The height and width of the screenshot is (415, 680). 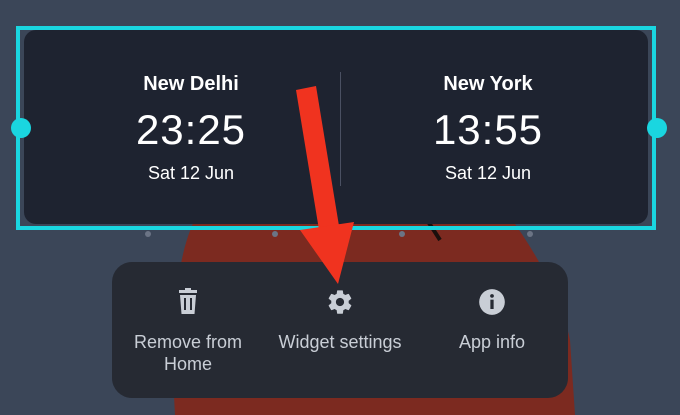 What do you see at coordinates (488, 84) in the screenshot?
I see `city-name: New York` at bounding box center [488, 84].